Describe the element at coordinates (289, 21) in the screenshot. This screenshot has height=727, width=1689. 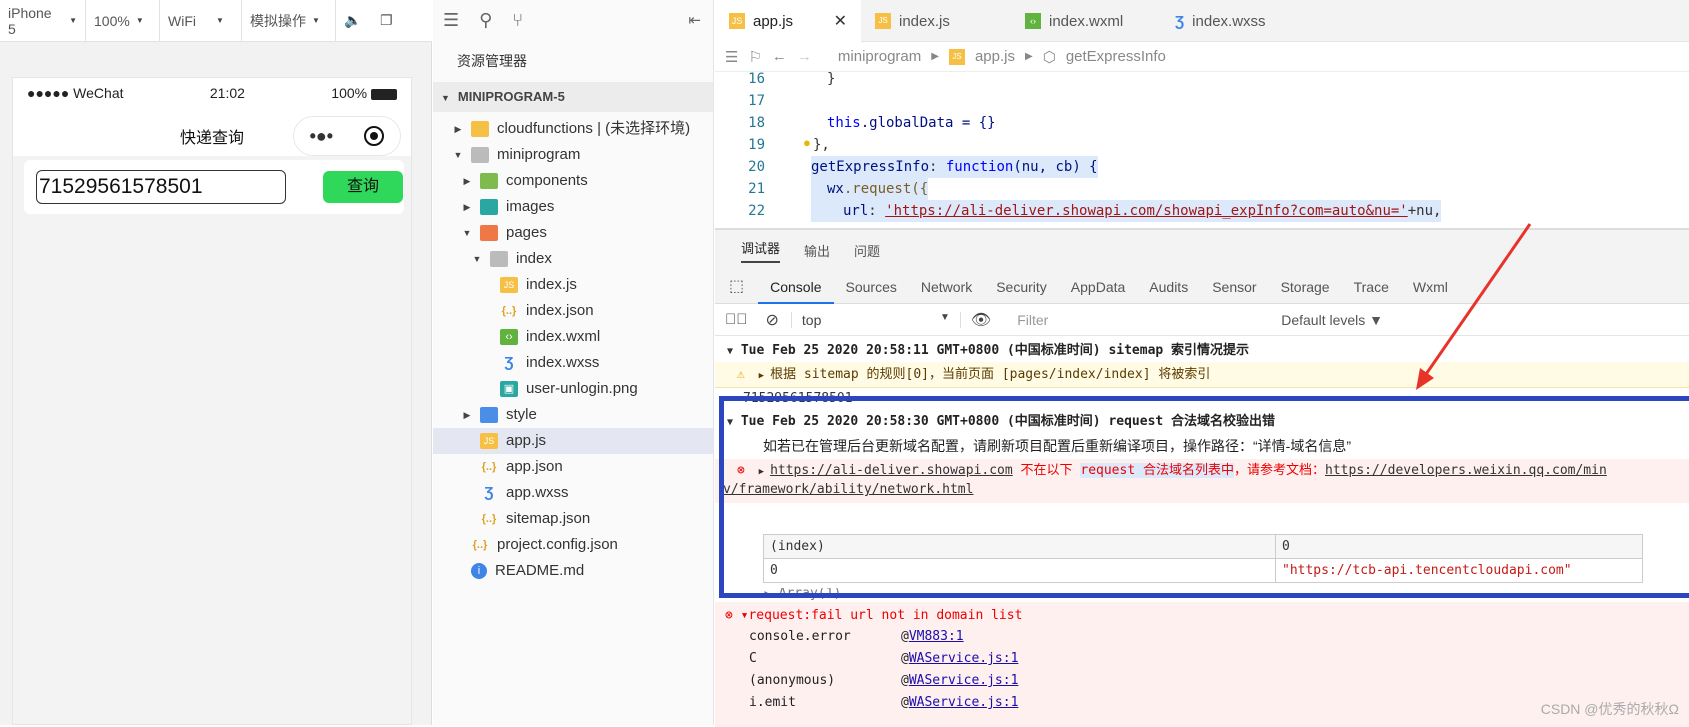
I see `operation-select: 模拟操作 ▼` at that location.